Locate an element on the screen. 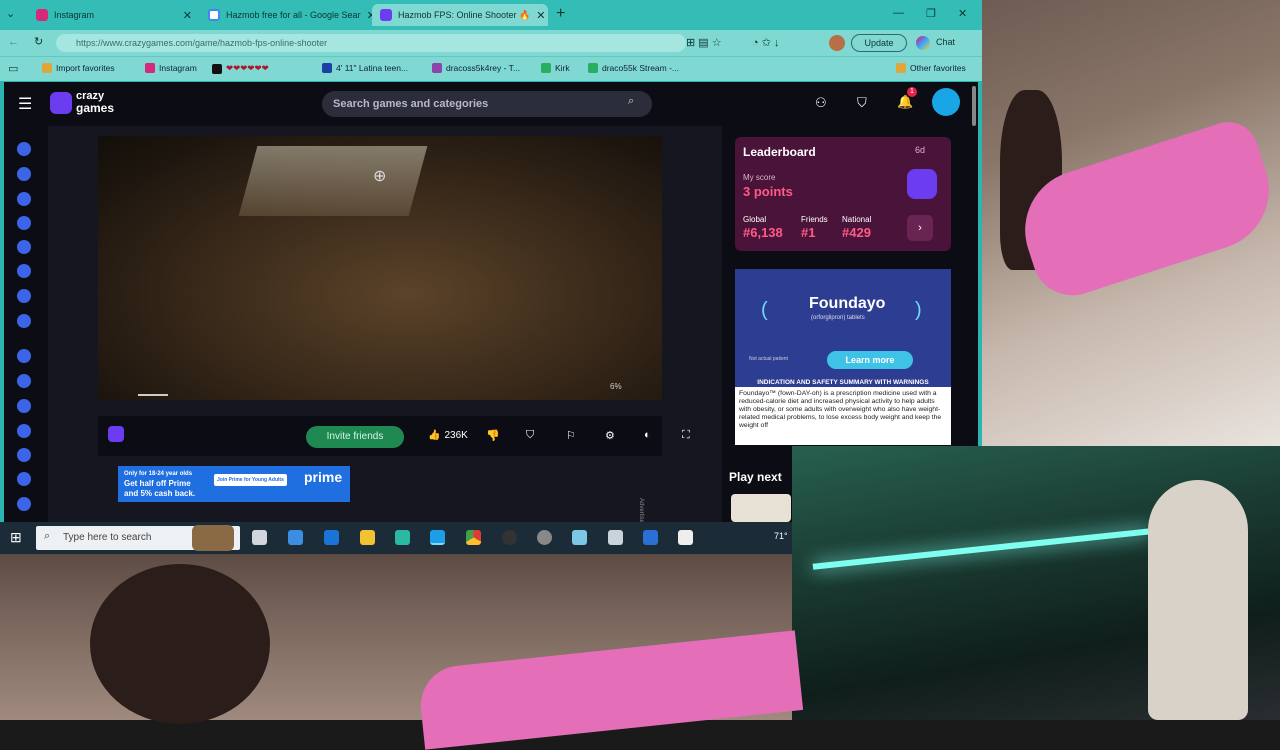 This screenshot has height=750, width=1280. twitch-icon is located at coordinates (437, 68).